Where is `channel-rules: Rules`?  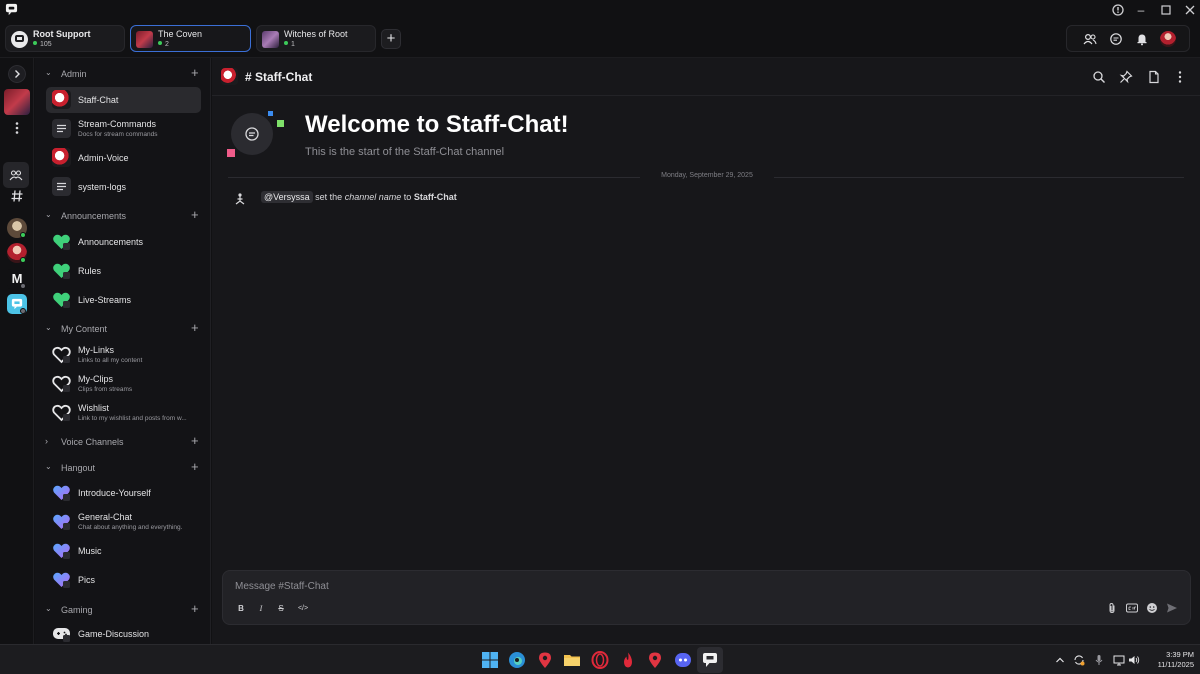 channel-rules: Rules is located at coordinates (123, 271).